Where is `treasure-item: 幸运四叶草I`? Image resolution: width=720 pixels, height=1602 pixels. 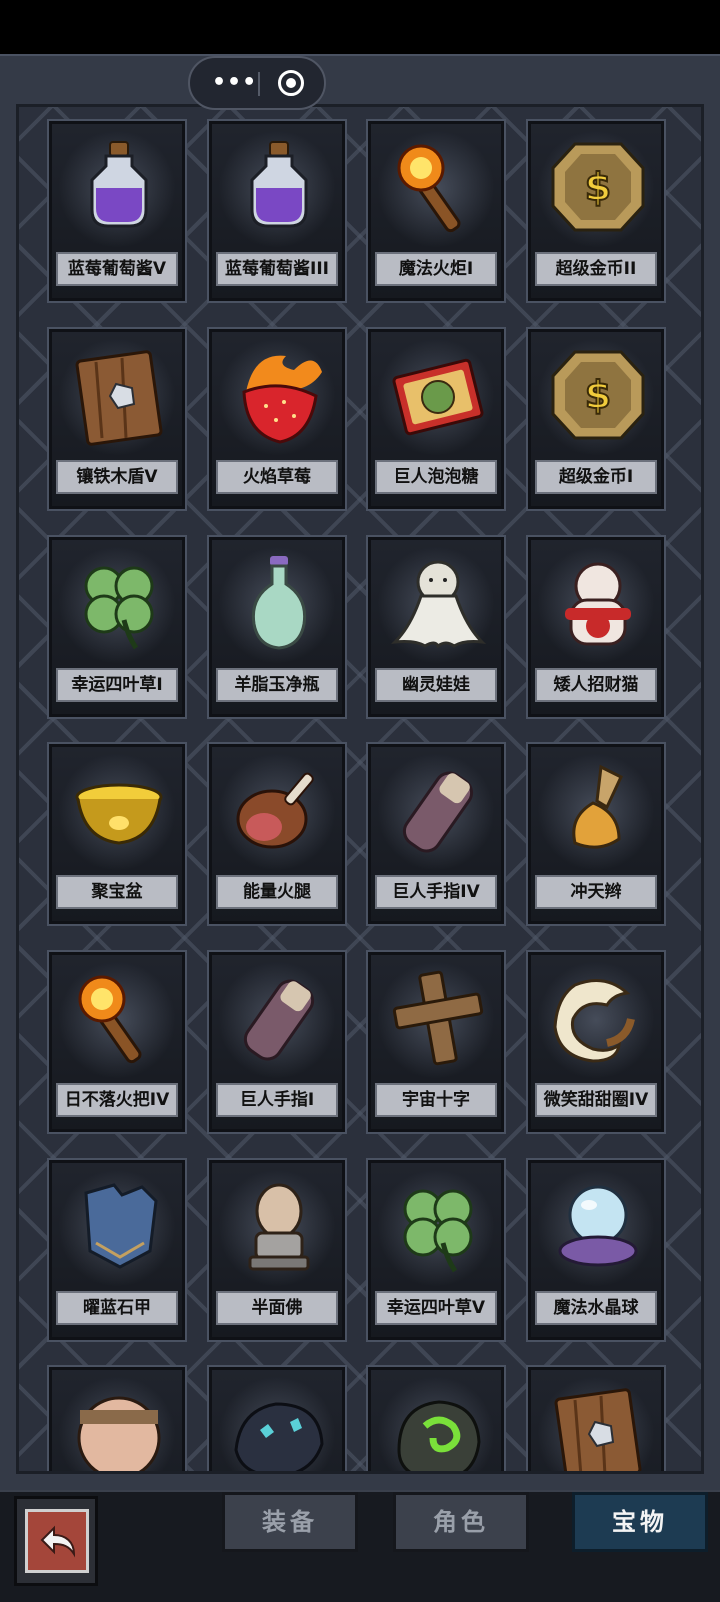
treasure-item: 幸运四叶草I is located at coordinates (117, 627).